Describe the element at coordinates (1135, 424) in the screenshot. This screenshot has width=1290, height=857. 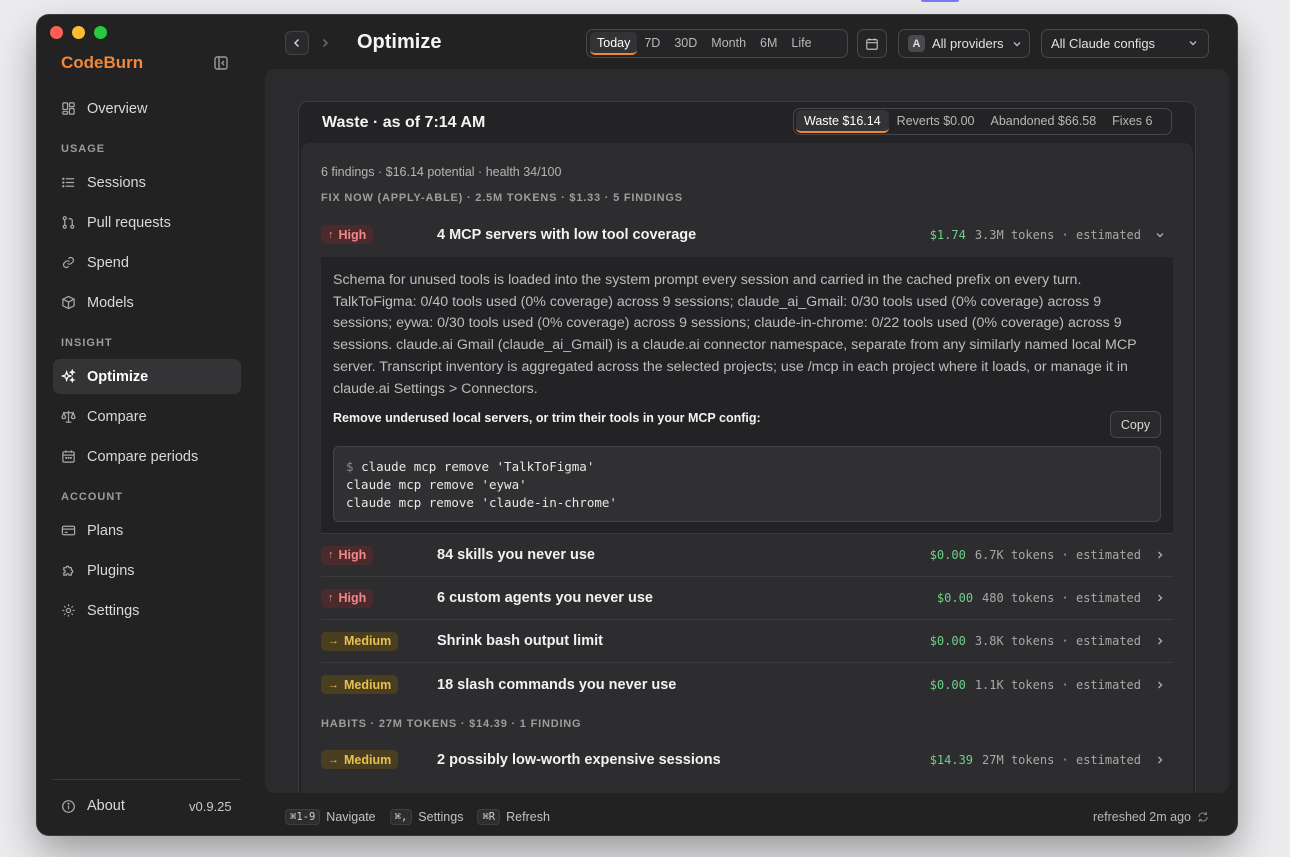
I see `copy-button: Copy` at that location.